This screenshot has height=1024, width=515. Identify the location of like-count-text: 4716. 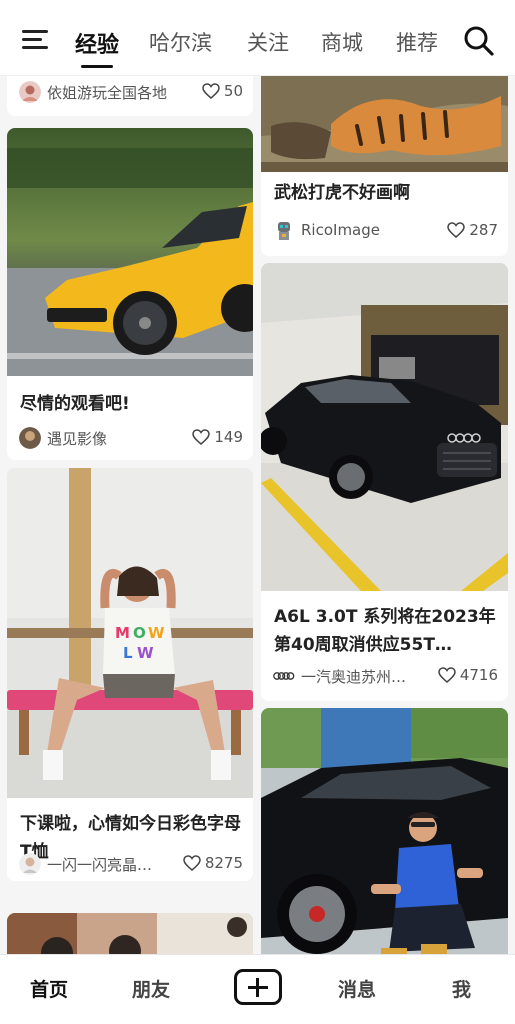
(478, 675).